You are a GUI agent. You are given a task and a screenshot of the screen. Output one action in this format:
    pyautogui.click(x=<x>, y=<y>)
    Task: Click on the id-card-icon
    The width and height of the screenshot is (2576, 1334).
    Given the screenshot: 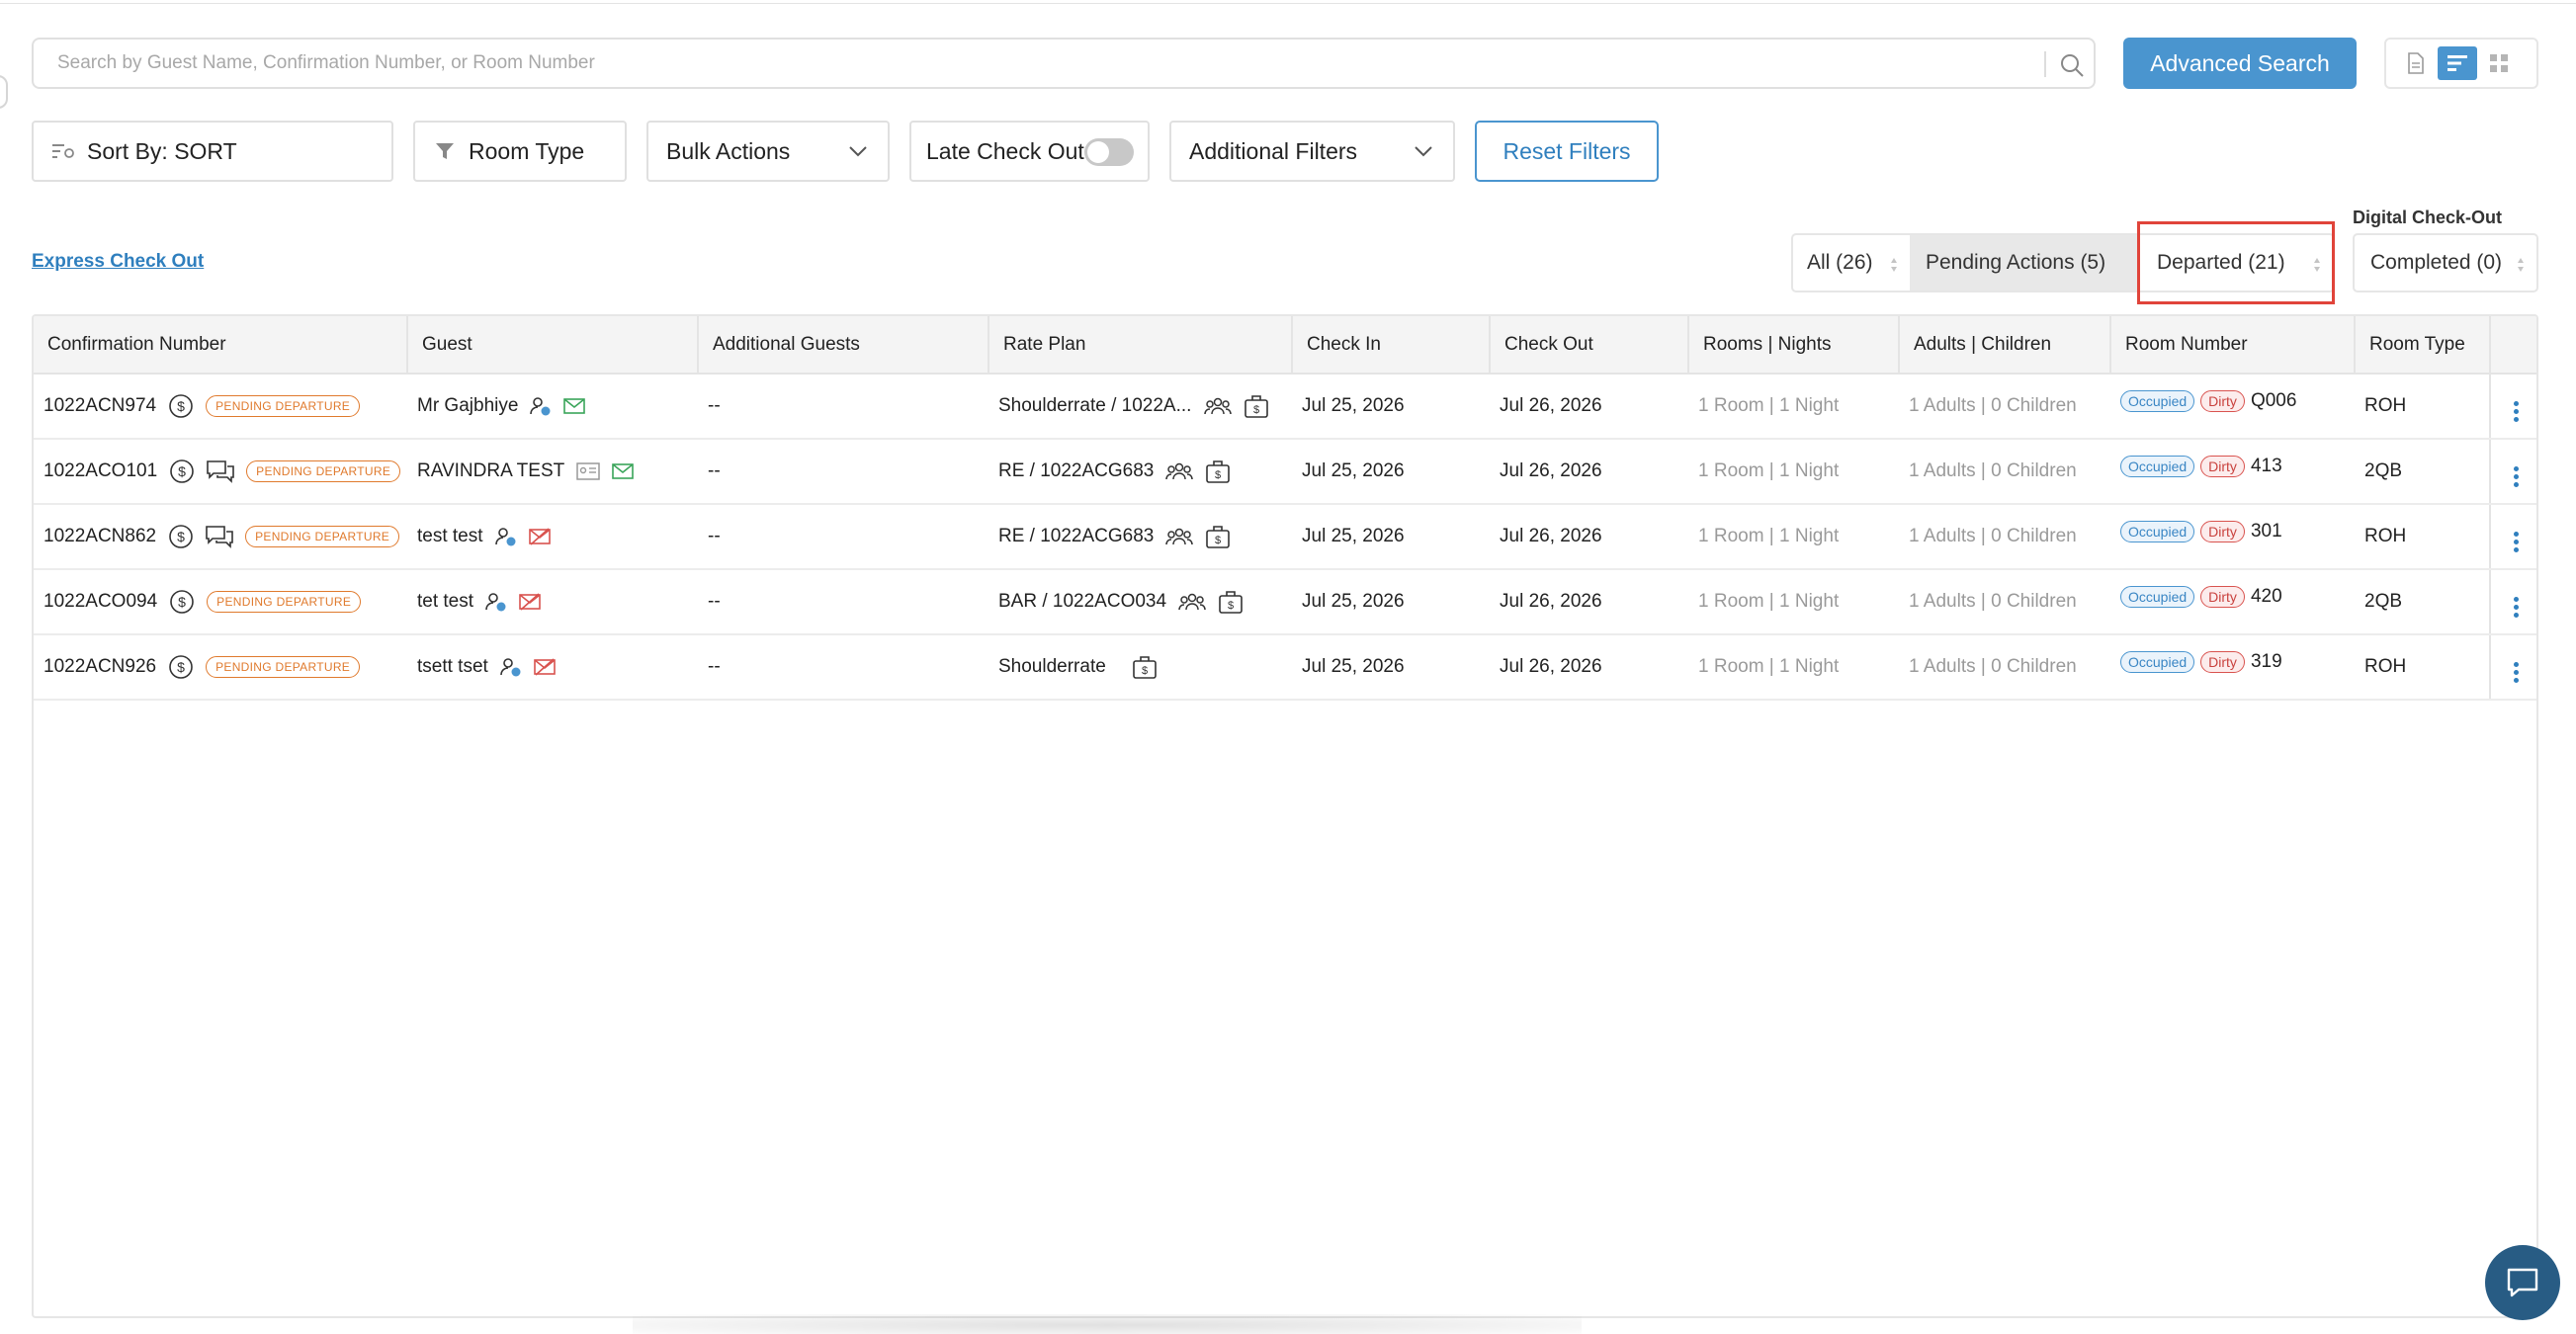 What is the action you would take?
    pyautogui.click(x=588, y=471)
    